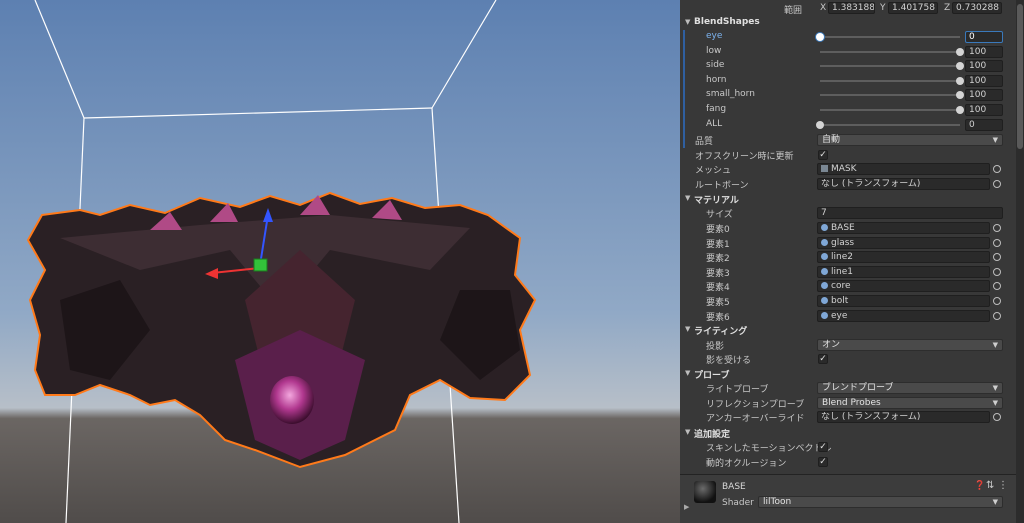 The height and width of the screenshot is (523, 1024). I want to click on blendshapes-header: ▼ BlendShapes, so click(848, 23).